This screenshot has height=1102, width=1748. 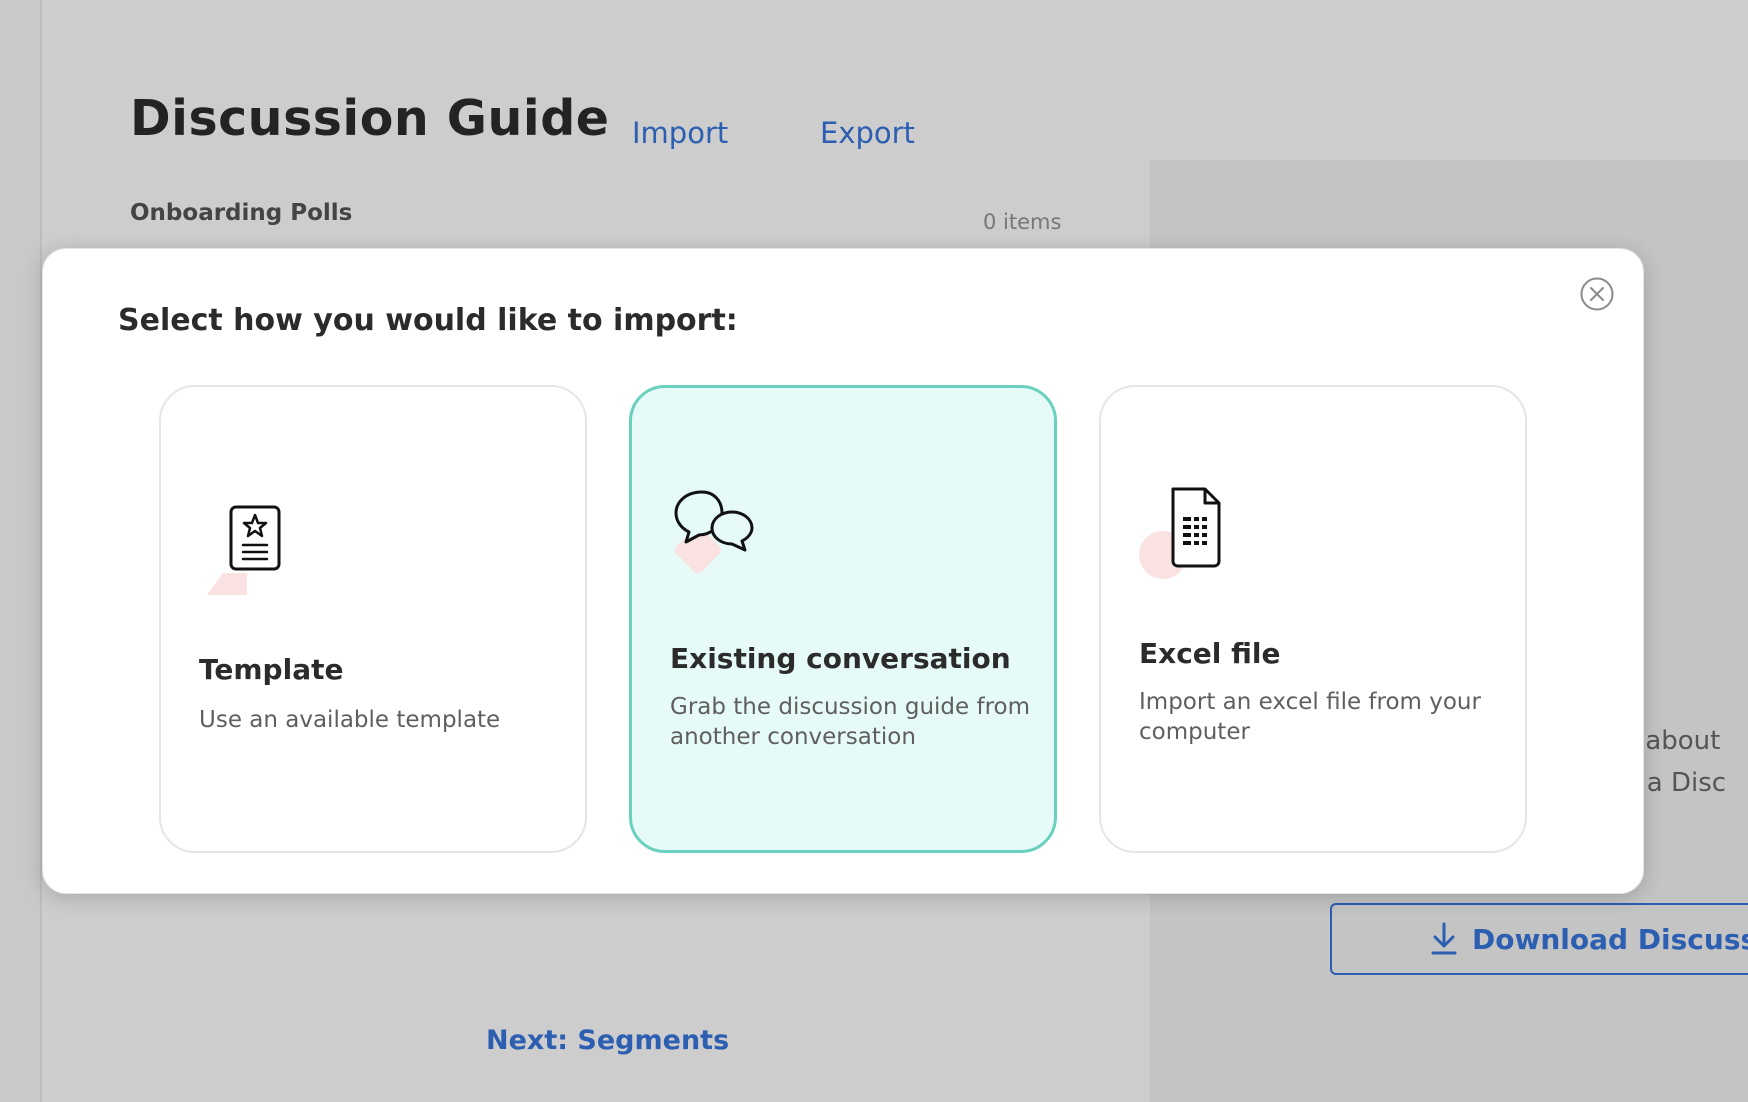 What do you see at coordinates (428, 320) in the screenshot?
I see `modal-title: Select how you would like to import:` at bounding box center [428, 320].